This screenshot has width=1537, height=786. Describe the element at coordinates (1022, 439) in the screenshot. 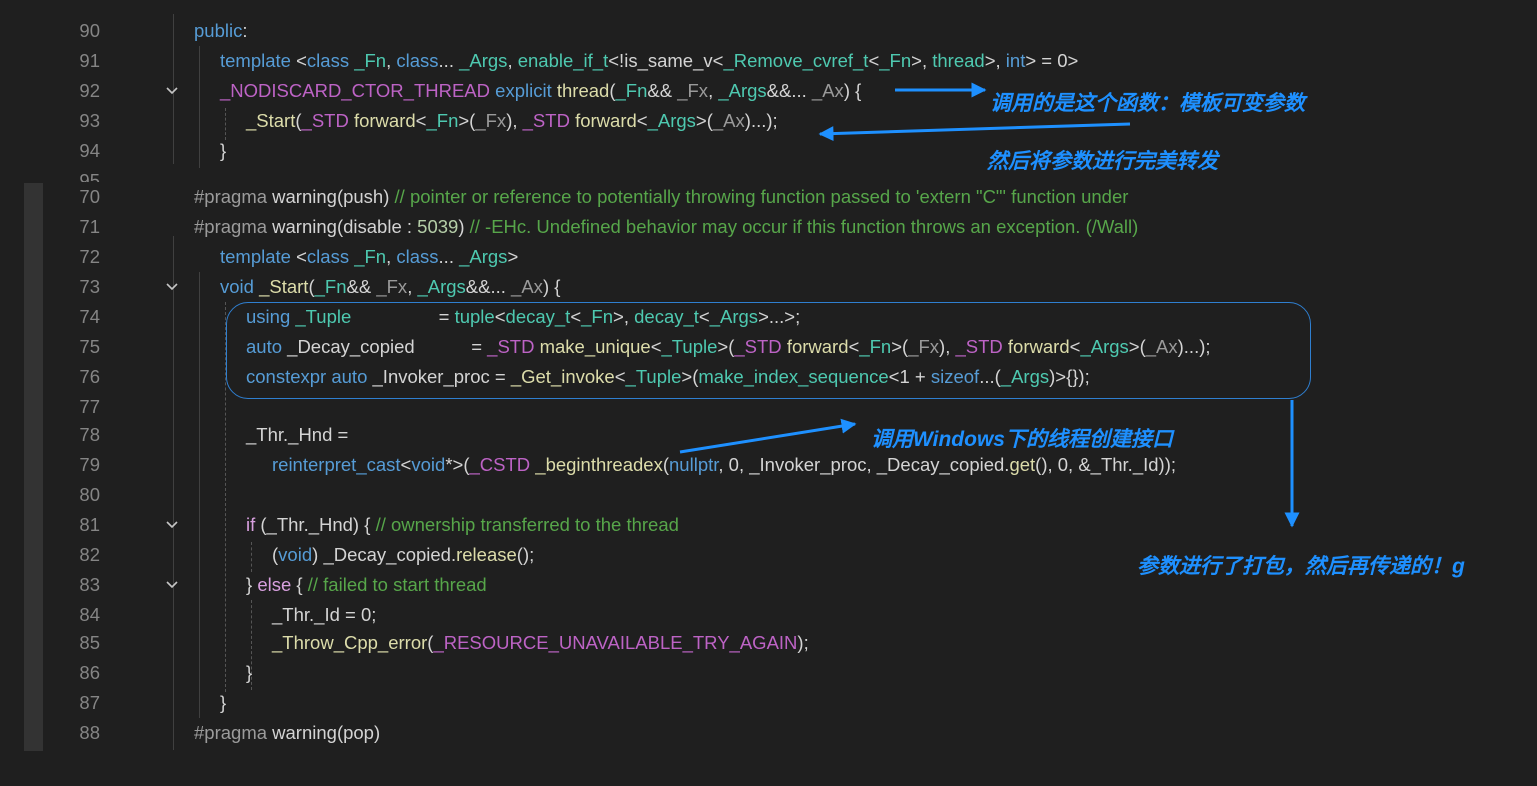

I see `annotation-note-3: 调用Windows下的线程创建接口` at that location.